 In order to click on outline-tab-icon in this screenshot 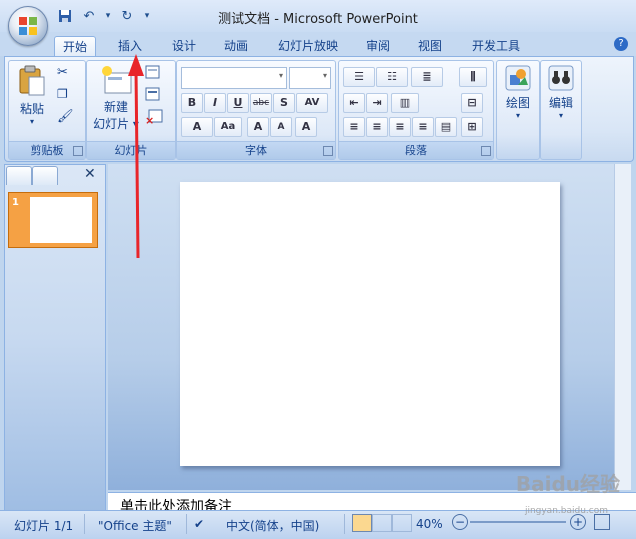, I will do `click(45, 175)`.